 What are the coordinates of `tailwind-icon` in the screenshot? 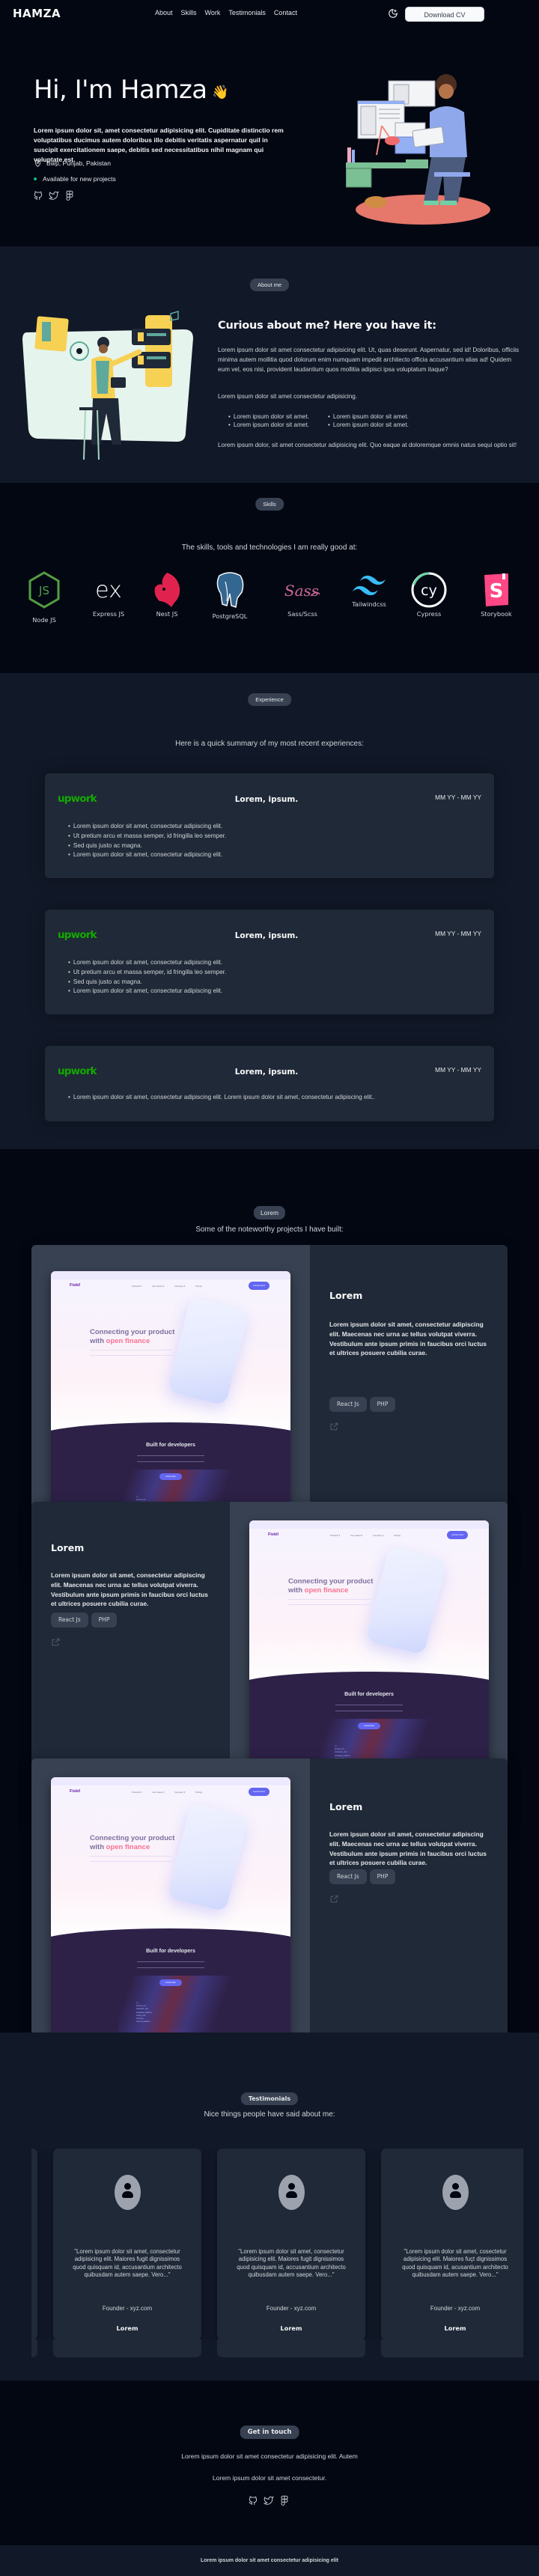 It's located at (369, 585).